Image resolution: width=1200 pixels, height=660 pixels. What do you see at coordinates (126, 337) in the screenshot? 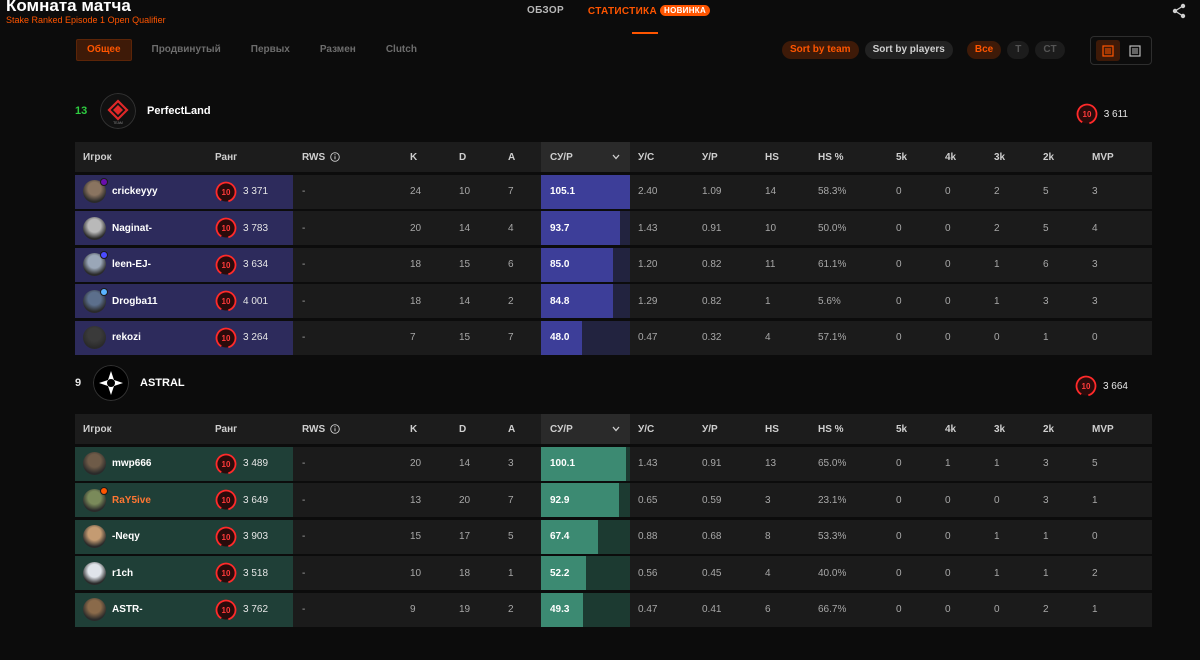
I see `player-nickname: rekozi` at bounding box center [126, 337].